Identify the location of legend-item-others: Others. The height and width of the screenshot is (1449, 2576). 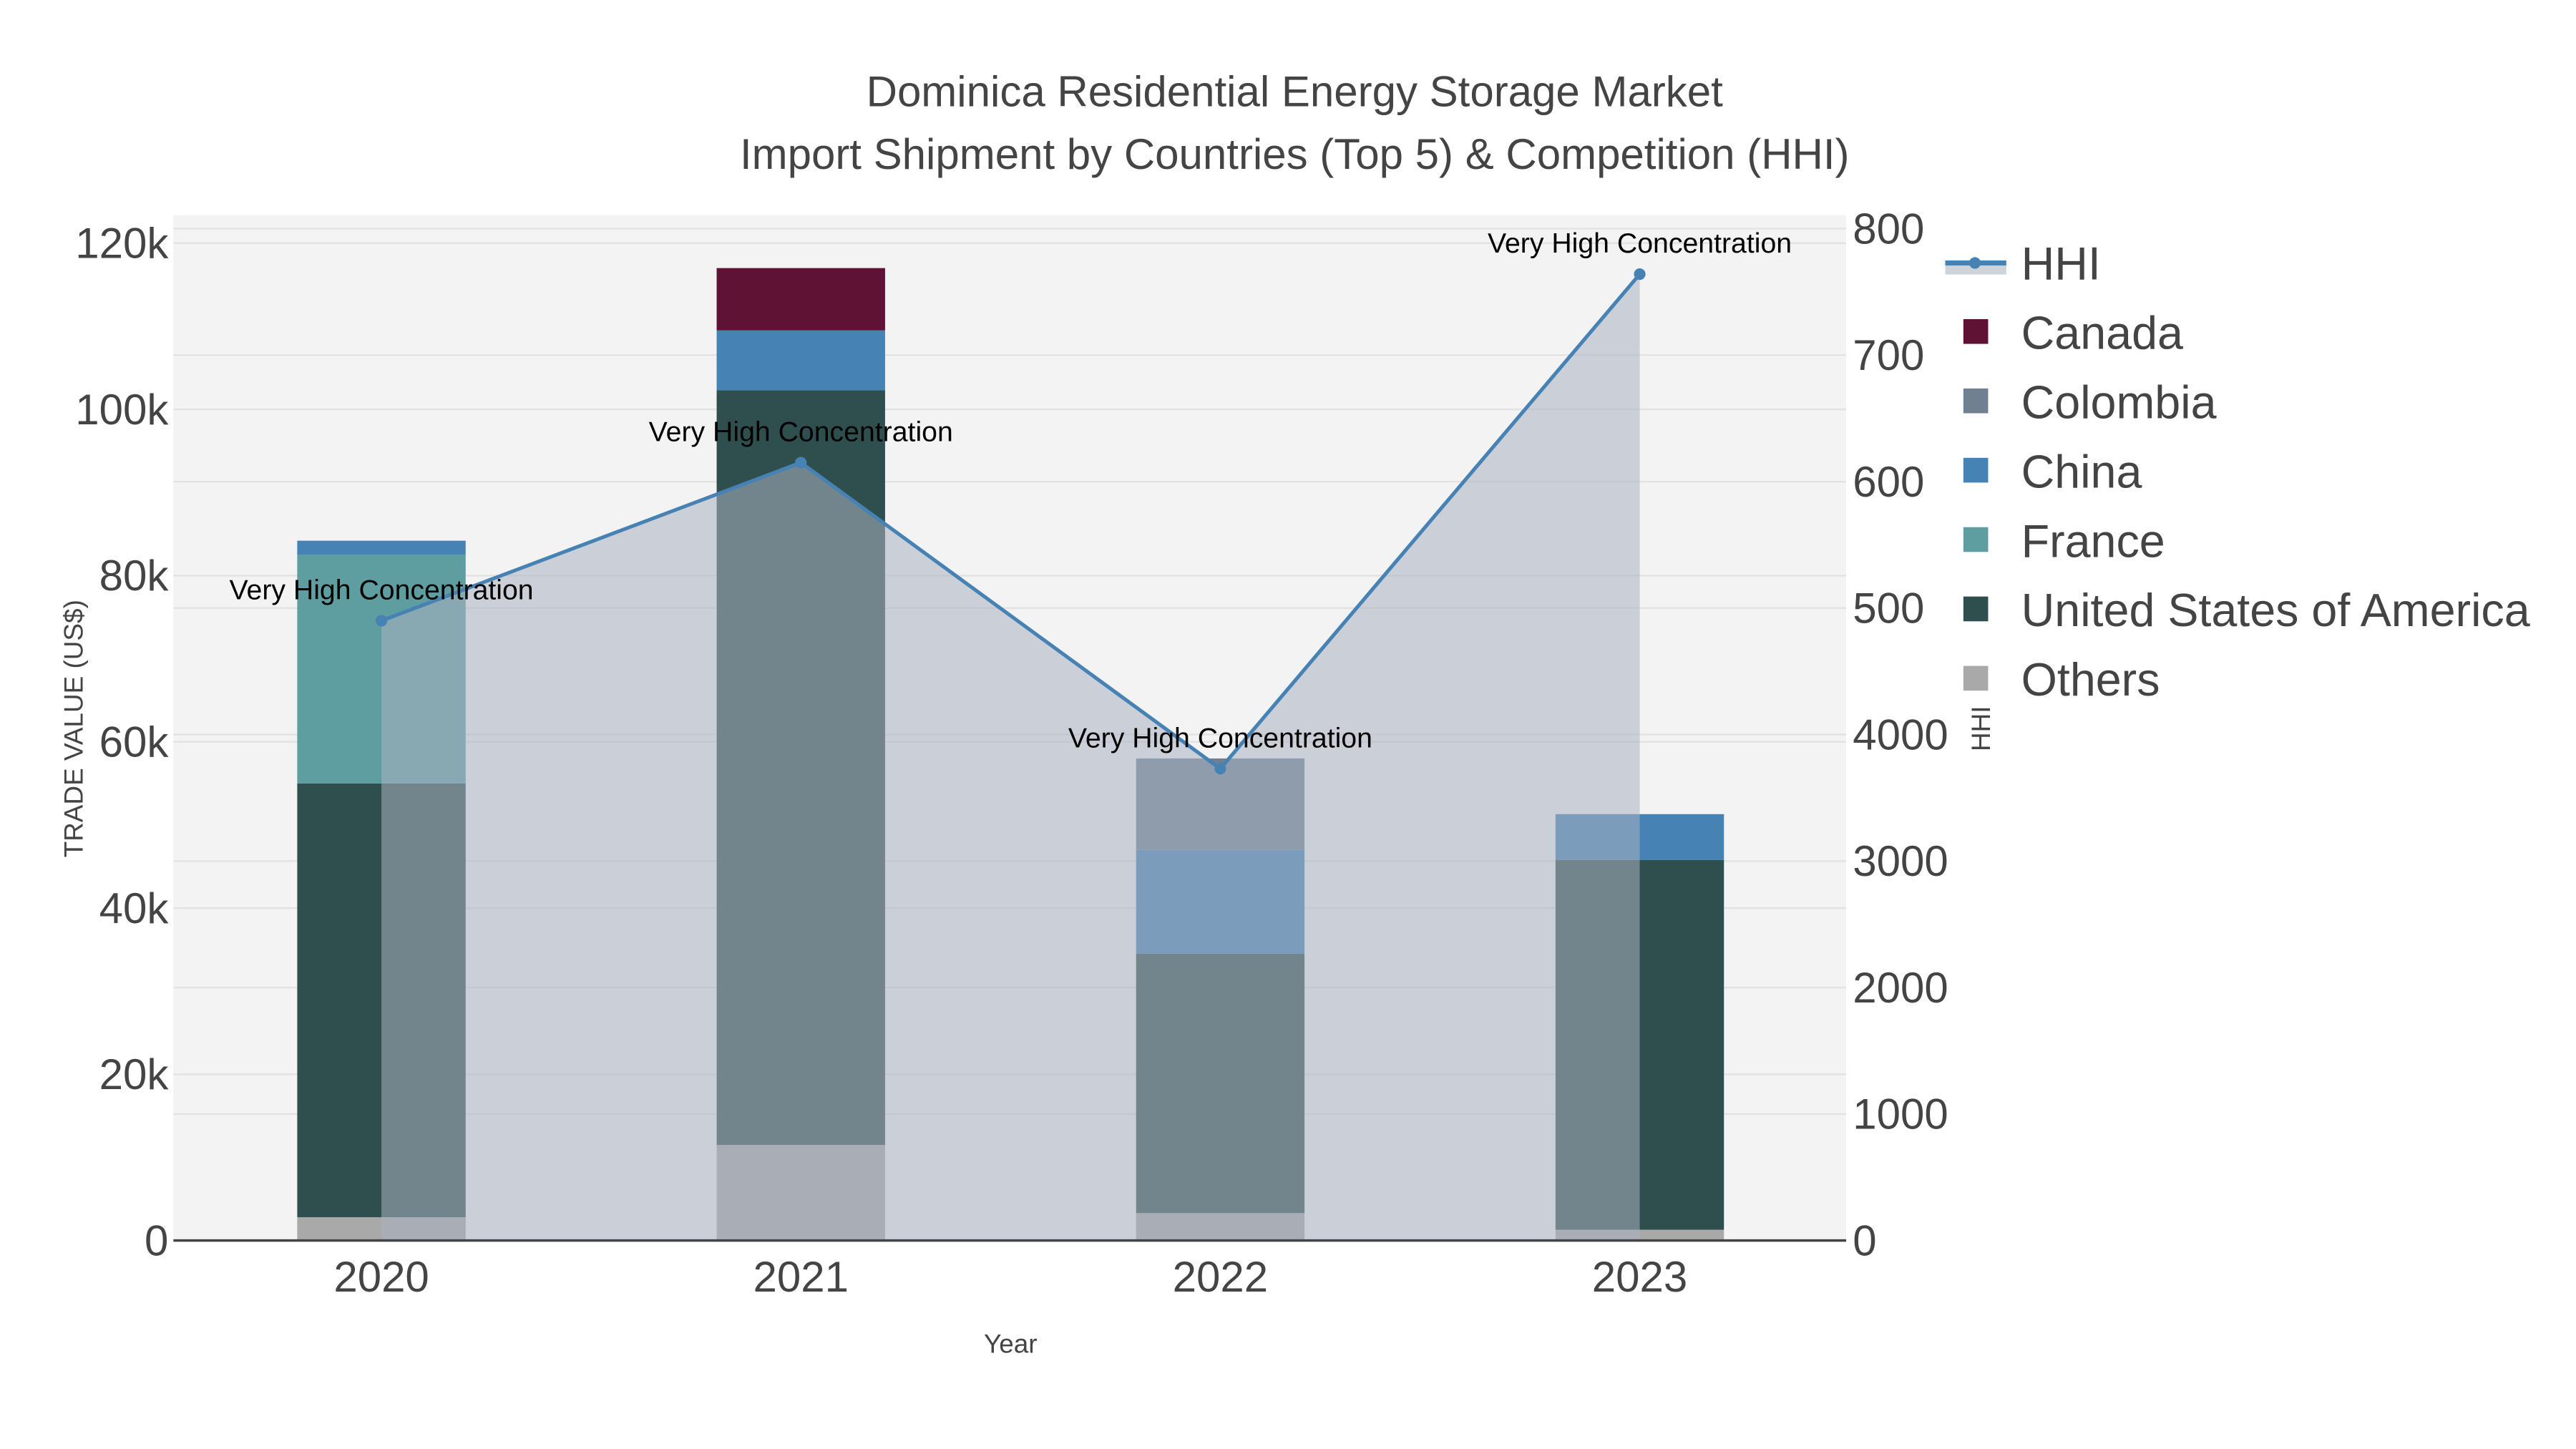
(2061, 680).